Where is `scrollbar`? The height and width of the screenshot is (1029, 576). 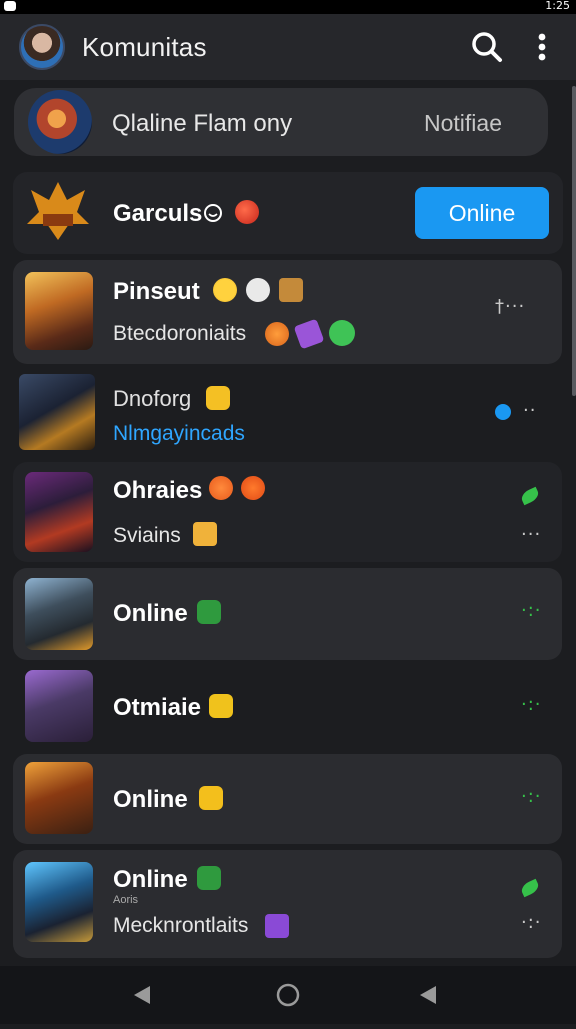
scrollbar is located at coordinates (574, 241).